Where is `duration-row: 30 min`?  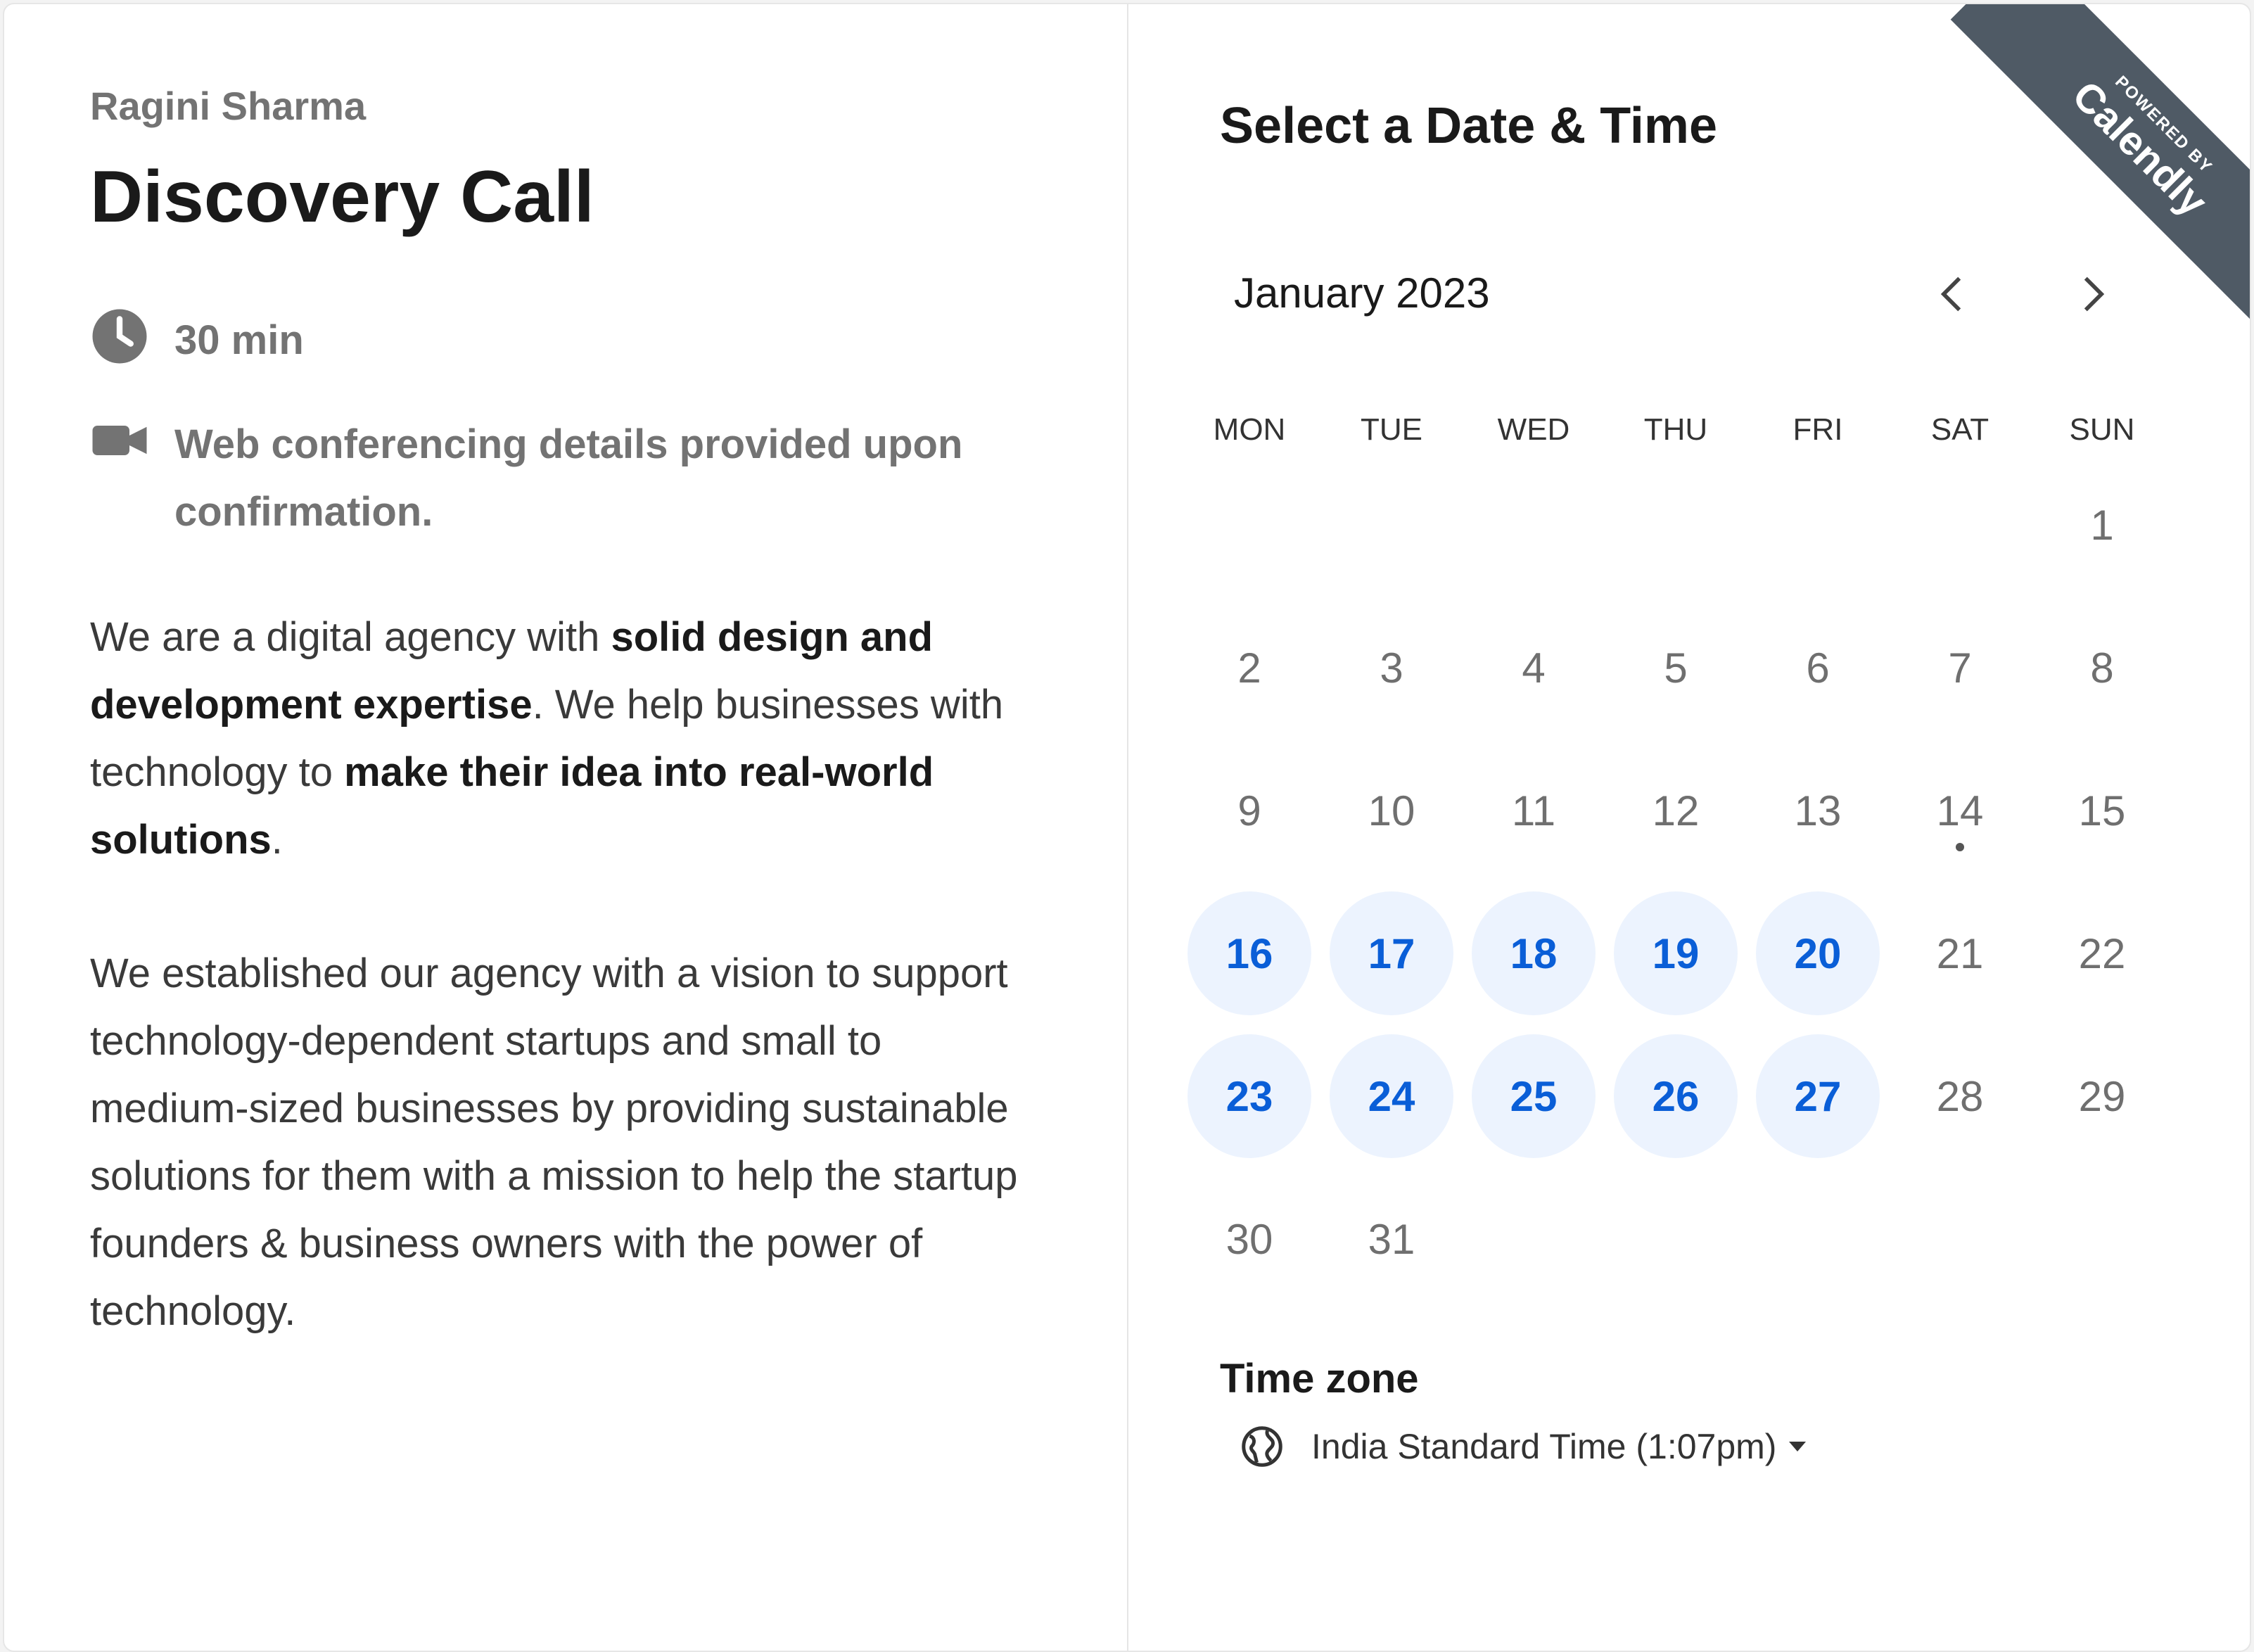 duration-row: 30 min is located at coordinates (197, 340).